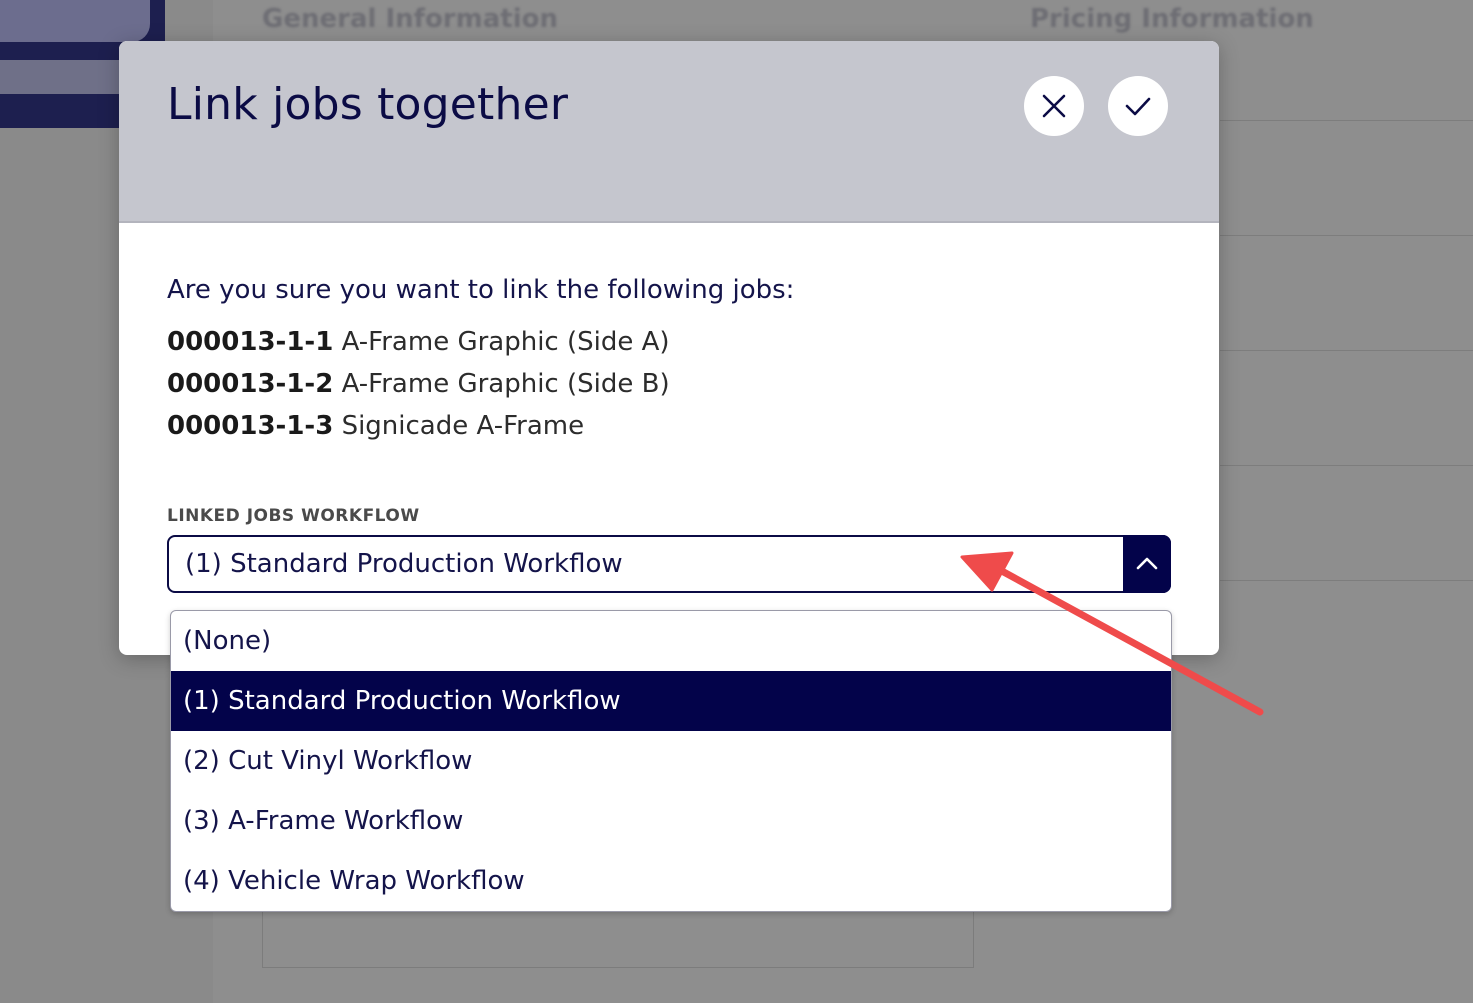  What do you see at coordinates (671, 701) in the screenshot?
I see `workflow-option-standard-production: (1) Standard Production Workflow` at bounding box center [671, 701].